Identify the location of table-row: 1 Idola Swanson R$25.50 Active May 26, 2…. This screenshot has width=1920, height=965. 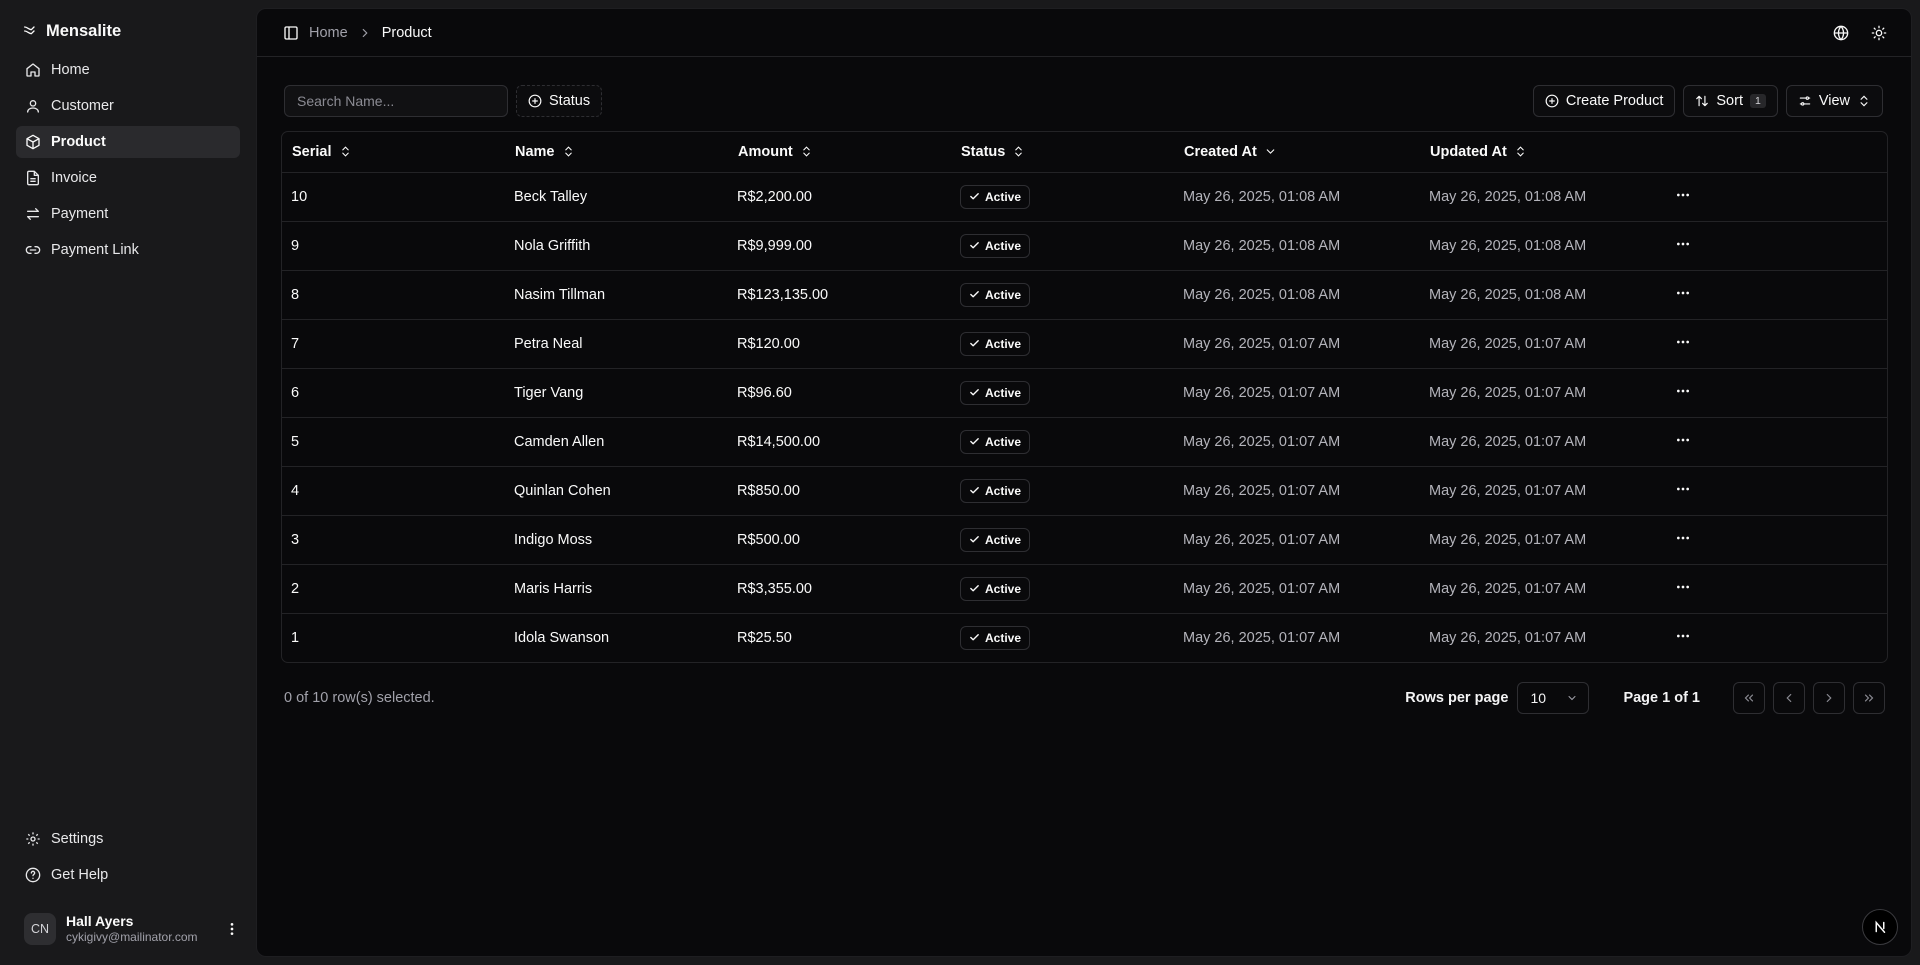
(1084, 637).